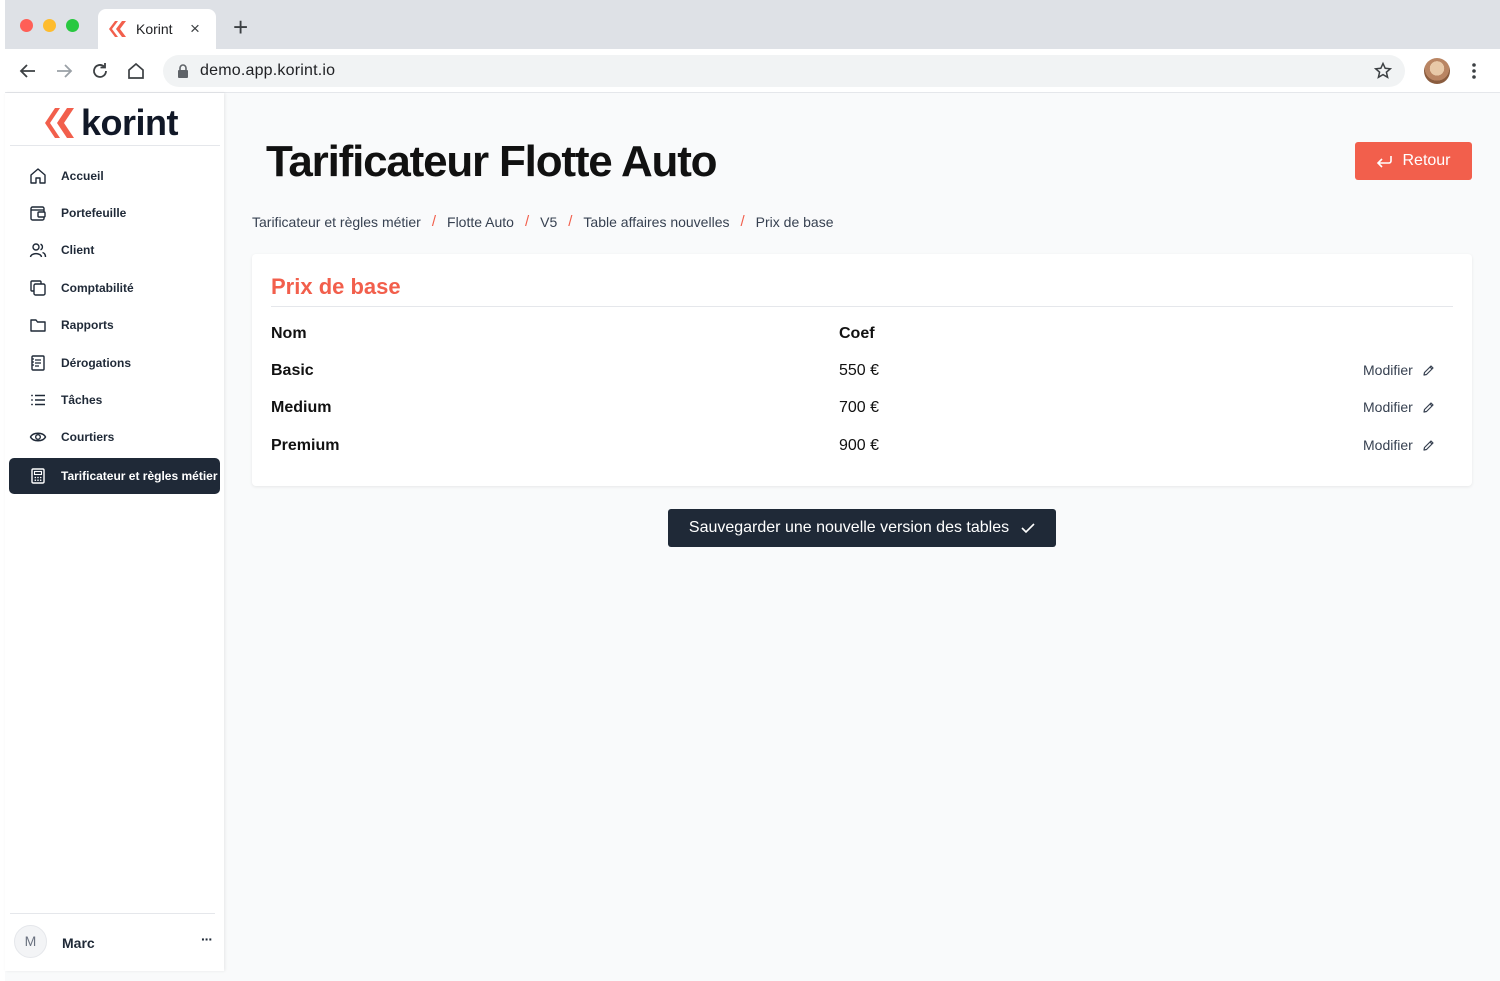  What do you see at coordinates (305, 445) in the screenshot?
I see `row-name: Premium` at bounding box center [305, 445].